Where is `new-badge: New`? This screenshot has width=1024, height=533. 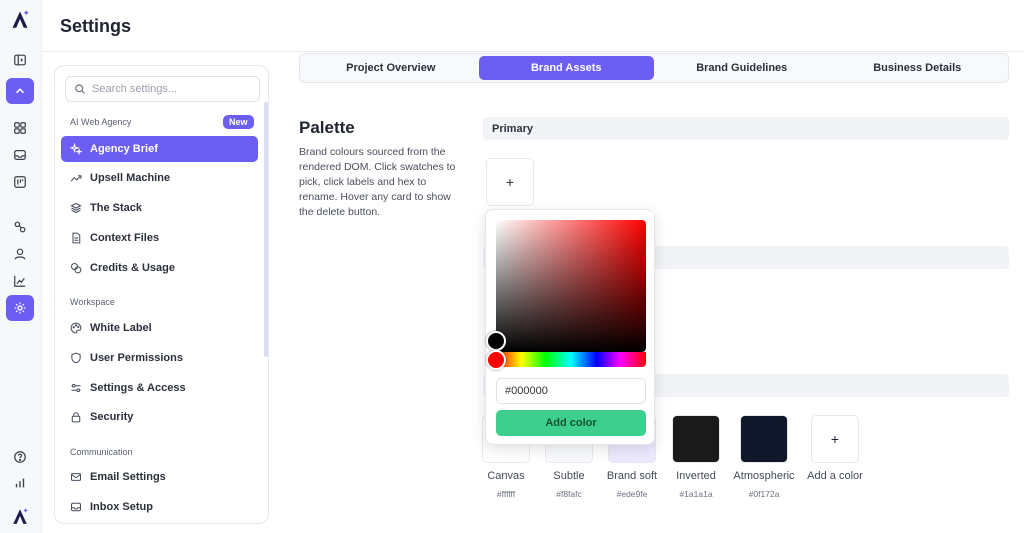 new-badge: New is located at coordinates (238, 122).